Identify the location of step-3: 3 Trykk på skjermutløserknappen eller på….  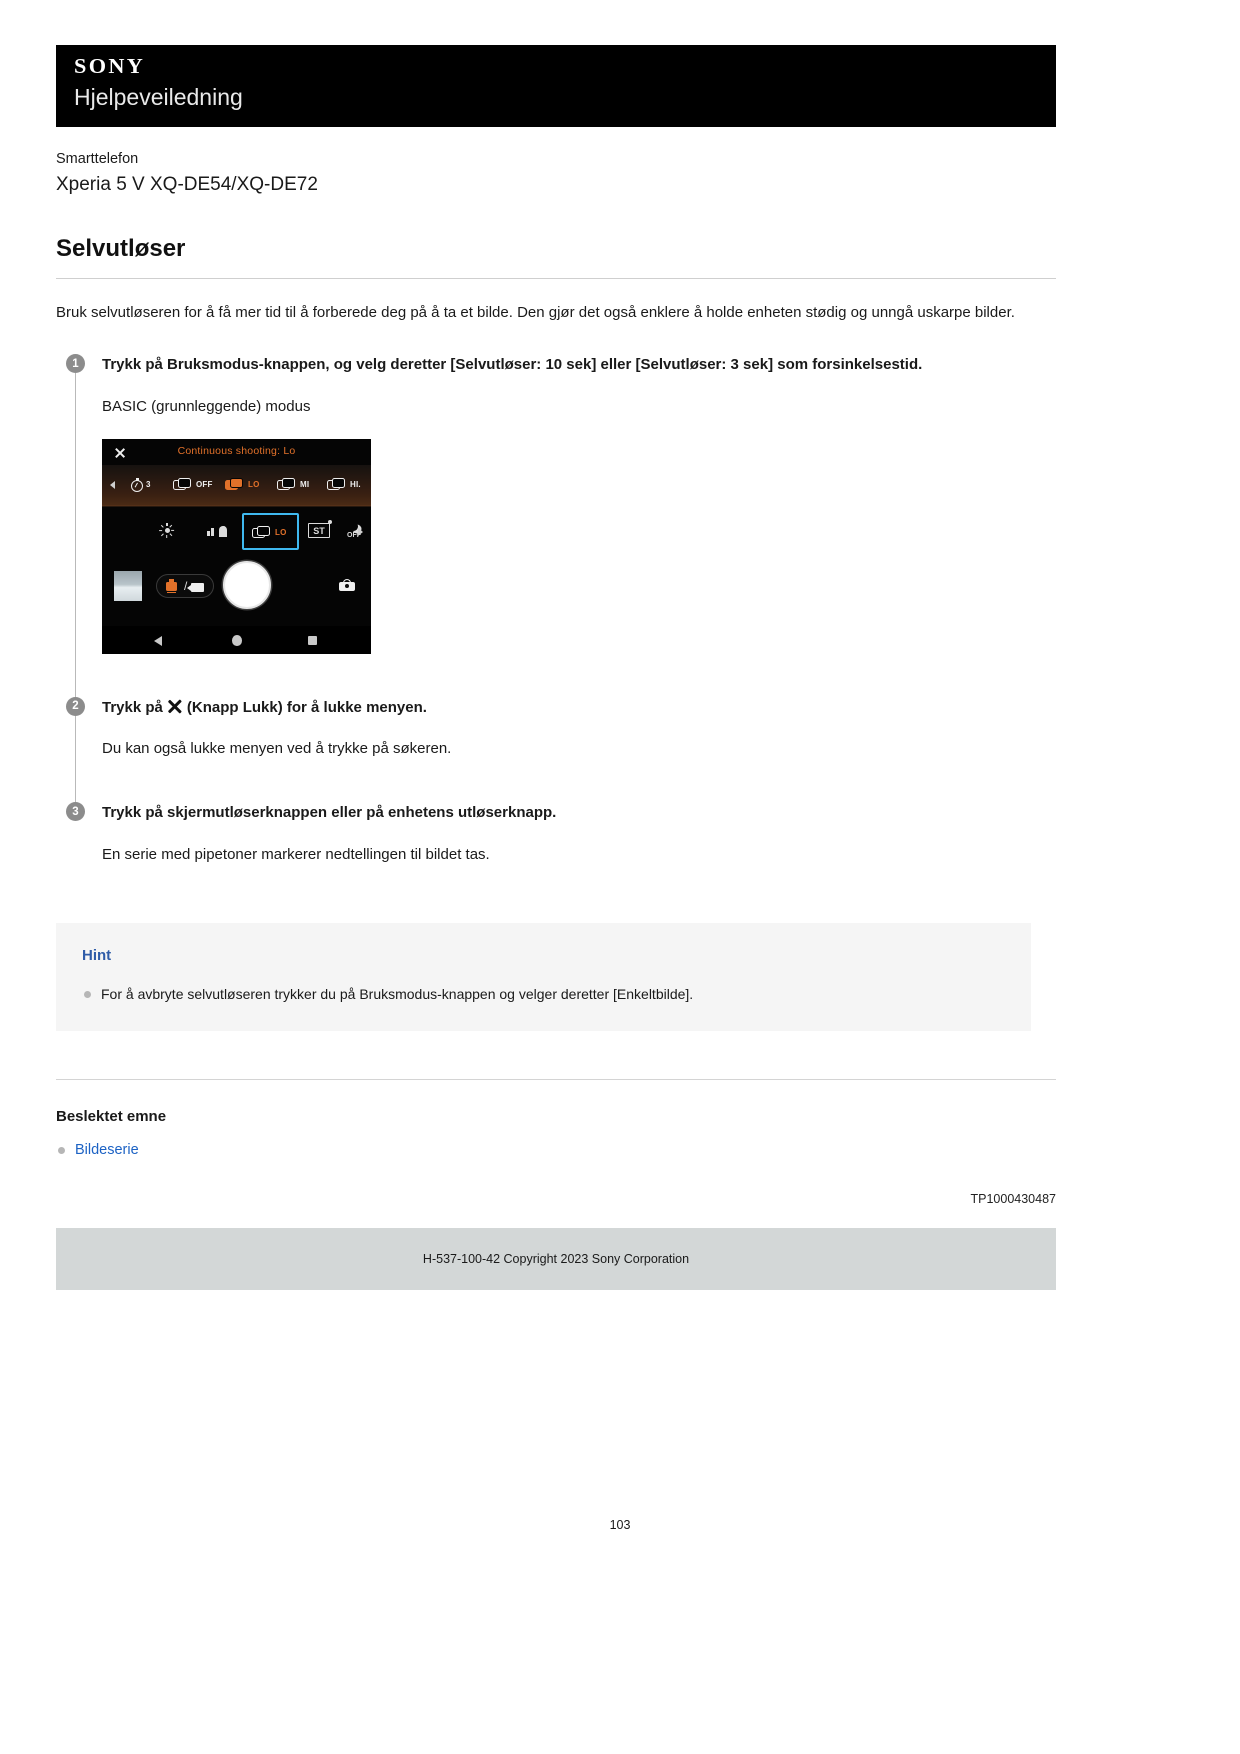
(556, 836).